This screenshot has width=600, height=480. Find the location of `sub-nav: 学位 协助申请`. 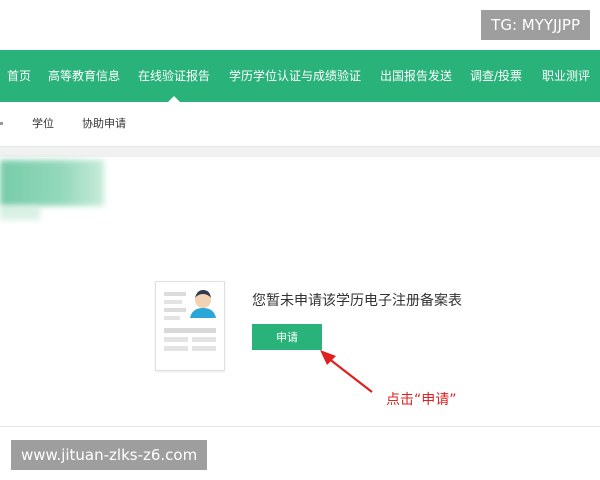

sub-nav: 学位 协助申请 is located at coordinates (300, 124).